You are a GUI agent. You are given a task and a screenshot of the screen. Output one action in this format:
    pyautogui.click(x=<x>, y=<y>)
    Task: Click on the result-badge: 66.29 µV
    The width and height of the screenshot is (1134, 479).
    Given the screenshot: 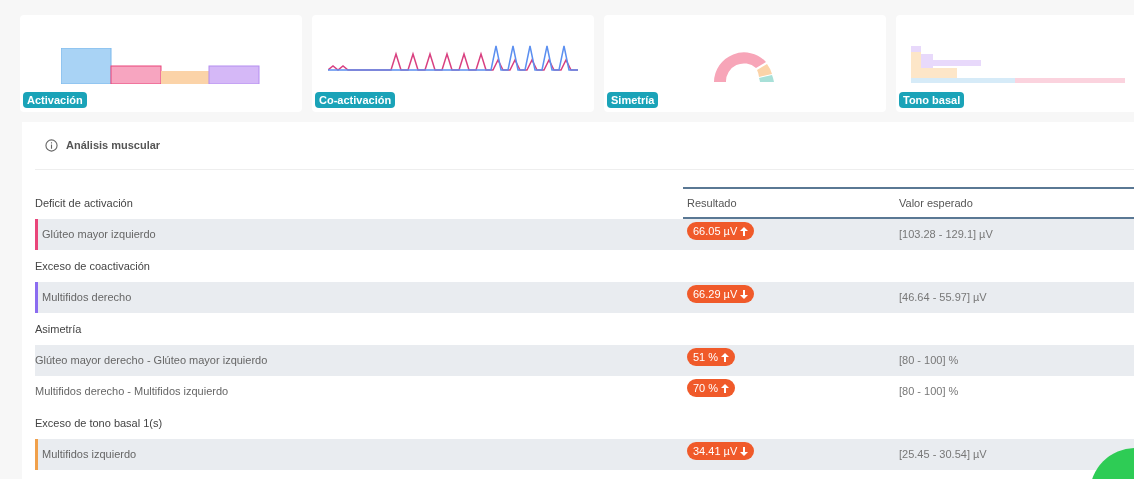 What is the action you would take?
    pyautogui.click(x=721, y=294)
    